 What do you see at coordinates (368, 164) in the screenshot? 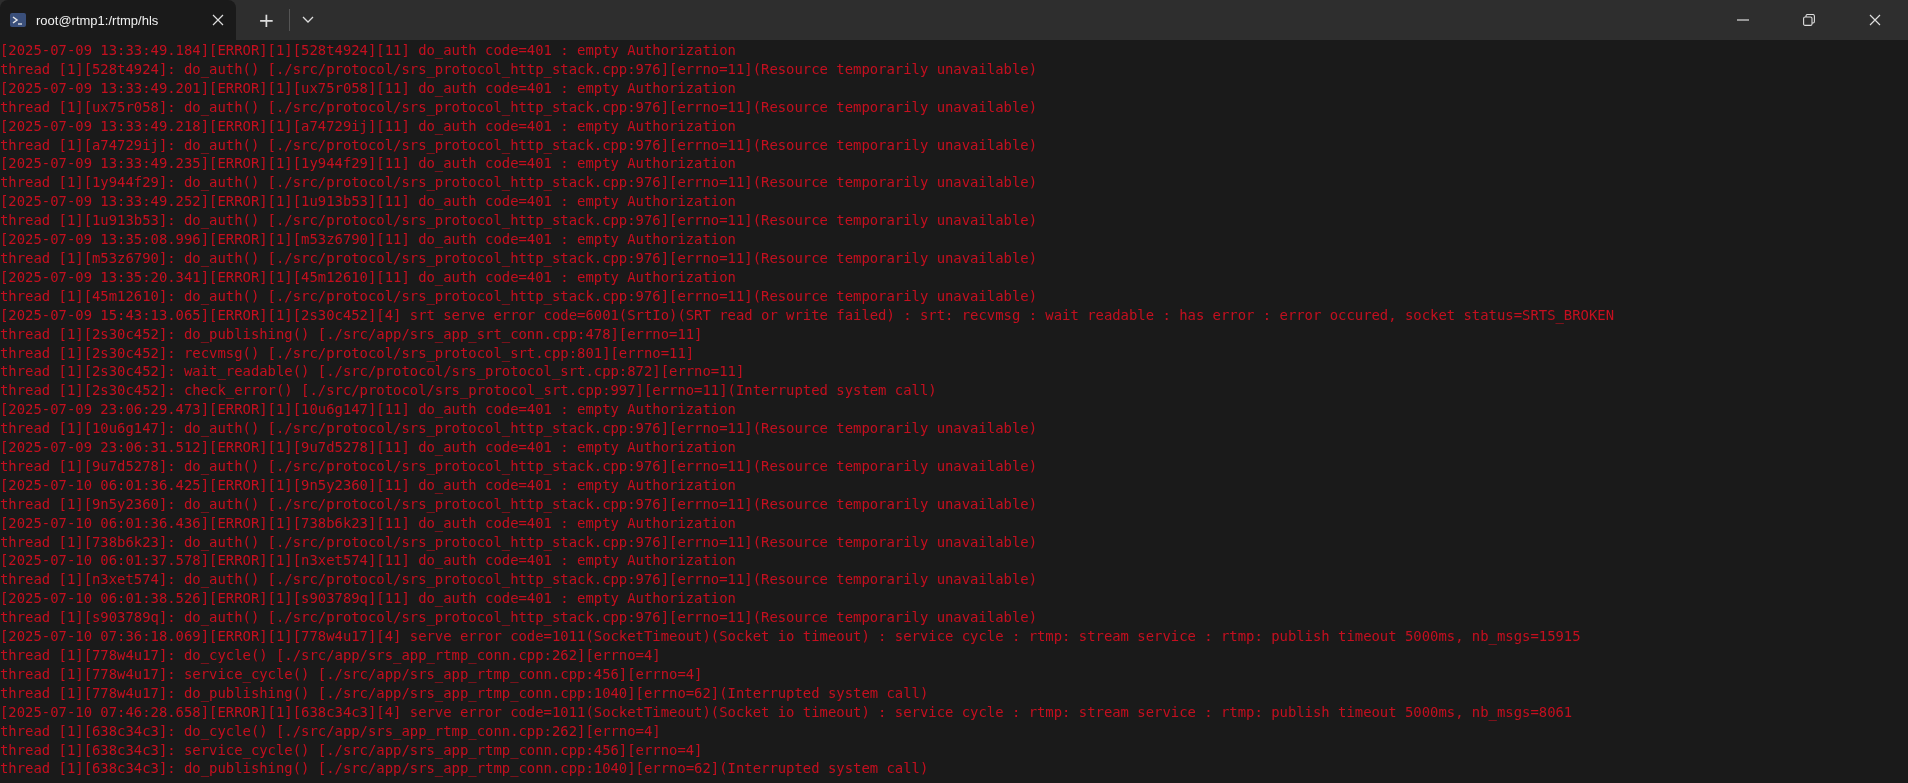
I see `log-line: [2025-07-09 13:33:49.235][ERROR][1][1y944f29][11] do_auth code=401 : empty Authorization` at bounding box center [368, 164].